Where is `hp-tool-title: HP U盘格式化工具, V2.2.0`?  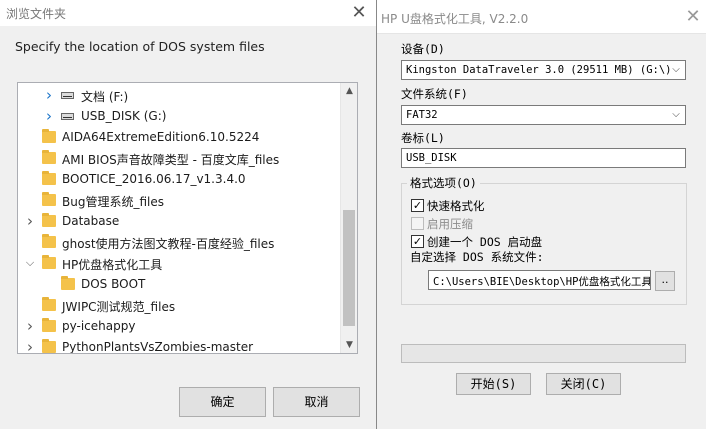 hp-tool-title: HP U盘格式化工具, V2.2.0 is located at coordinates (455, 19).